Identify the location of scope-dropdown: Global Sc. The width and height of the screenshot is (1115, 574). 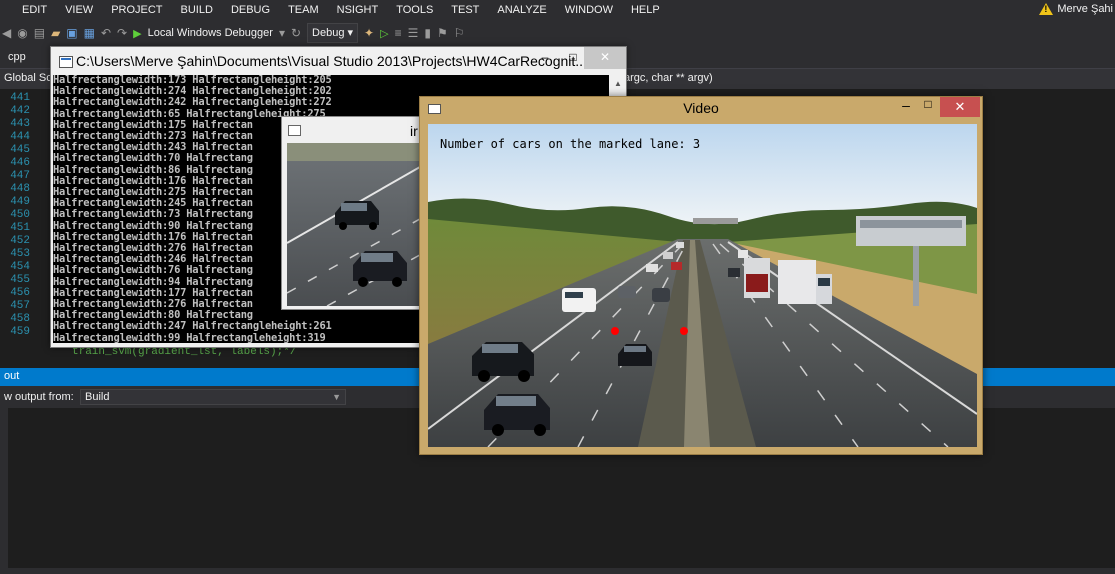
(28, 78).